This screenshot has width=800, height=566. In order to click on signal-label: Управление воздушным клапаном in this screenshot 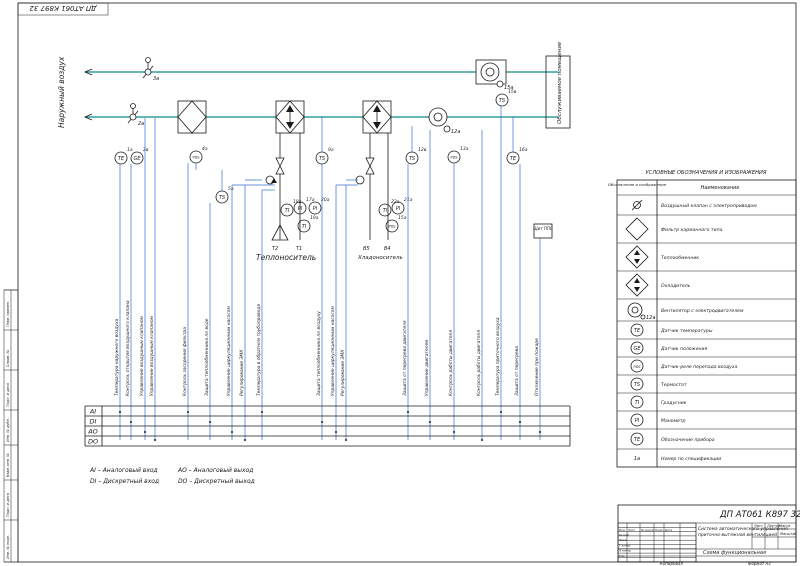, I will do `click(142, 355)`.